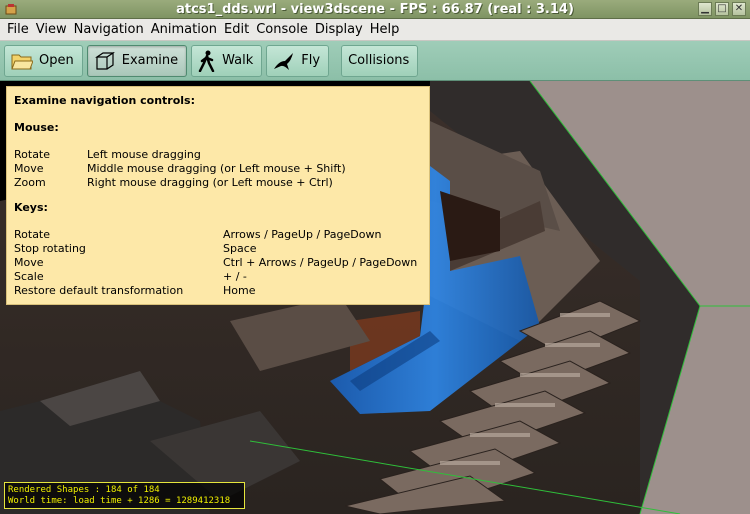 The width and height of the screenshot is (750, 514). I want to click on examine-label: Examine, so click(150, 60).